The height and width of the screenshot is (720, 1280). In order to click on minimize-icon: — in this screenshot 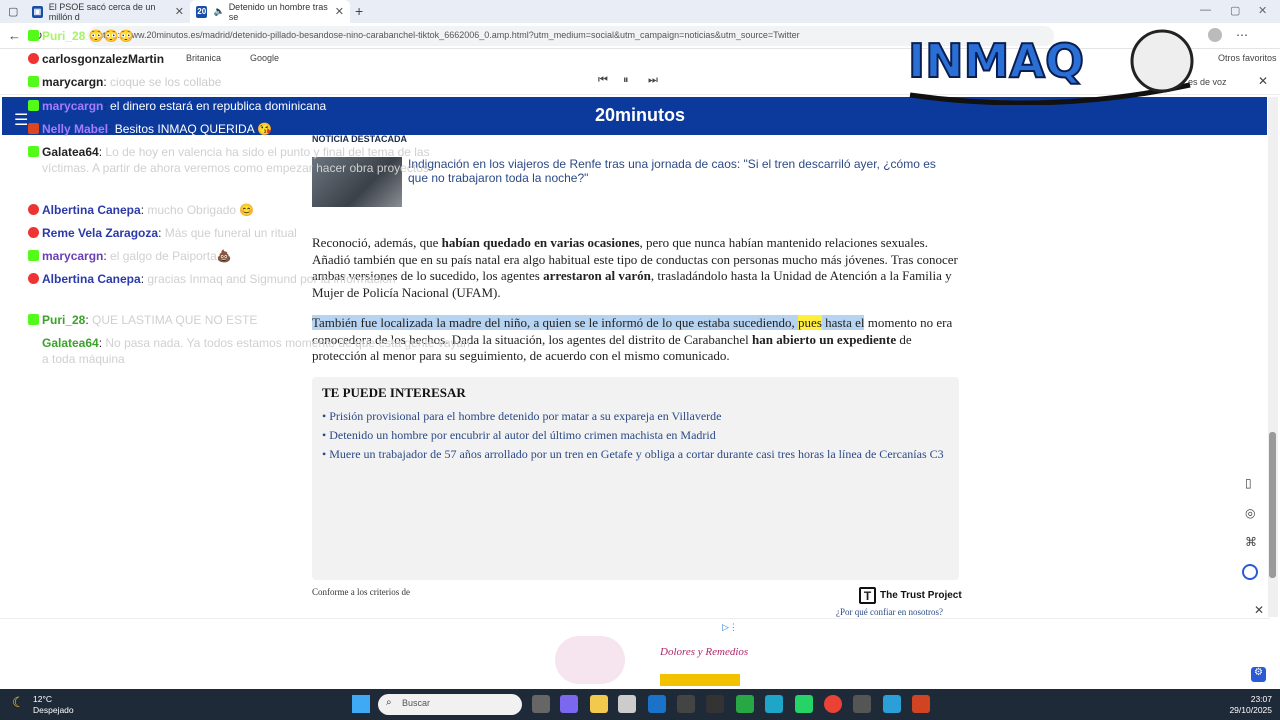, I will do `click(1205, 10)`.